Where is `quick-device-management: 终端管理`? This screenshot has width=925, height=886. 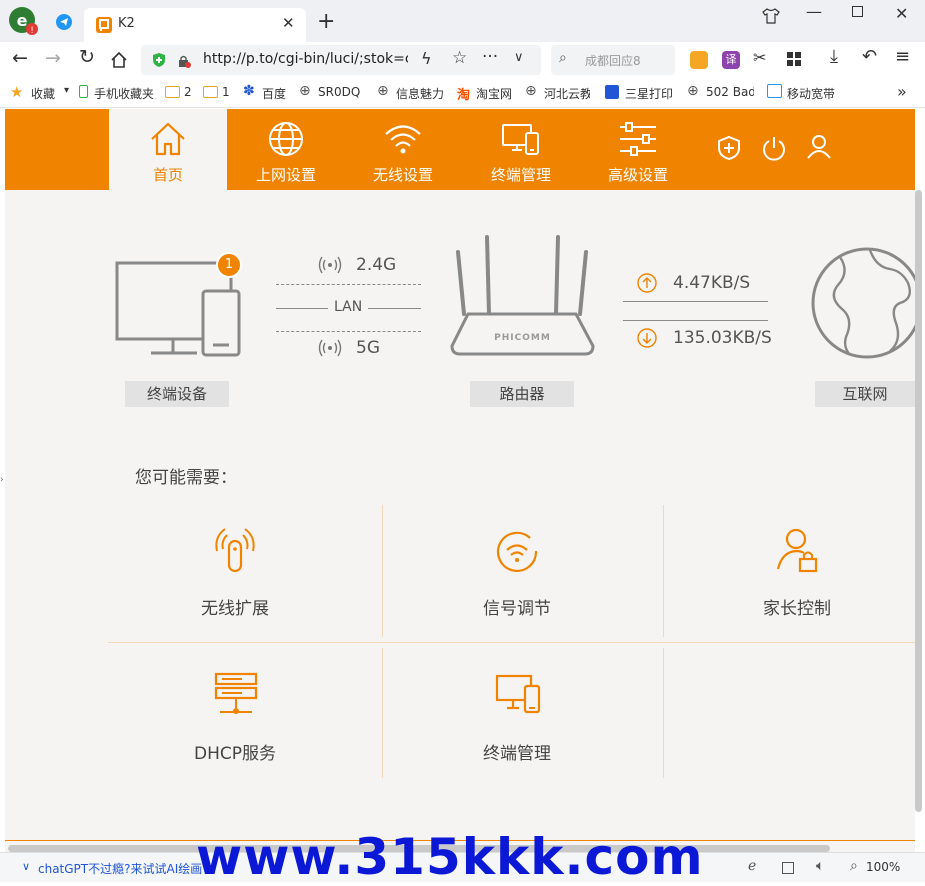
quick-device-management: 终端管理 is located at coordinates (517, 720).